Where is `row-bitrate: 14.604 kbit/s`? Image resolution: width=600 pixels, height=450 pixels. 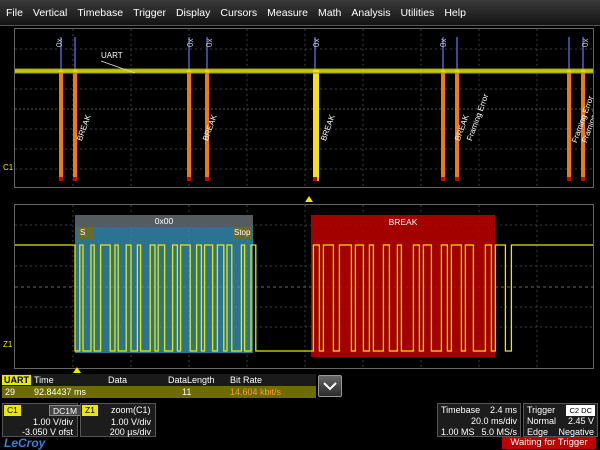
row-bitrate: 14.604 kbit/s is located at coordinates (256, 392).